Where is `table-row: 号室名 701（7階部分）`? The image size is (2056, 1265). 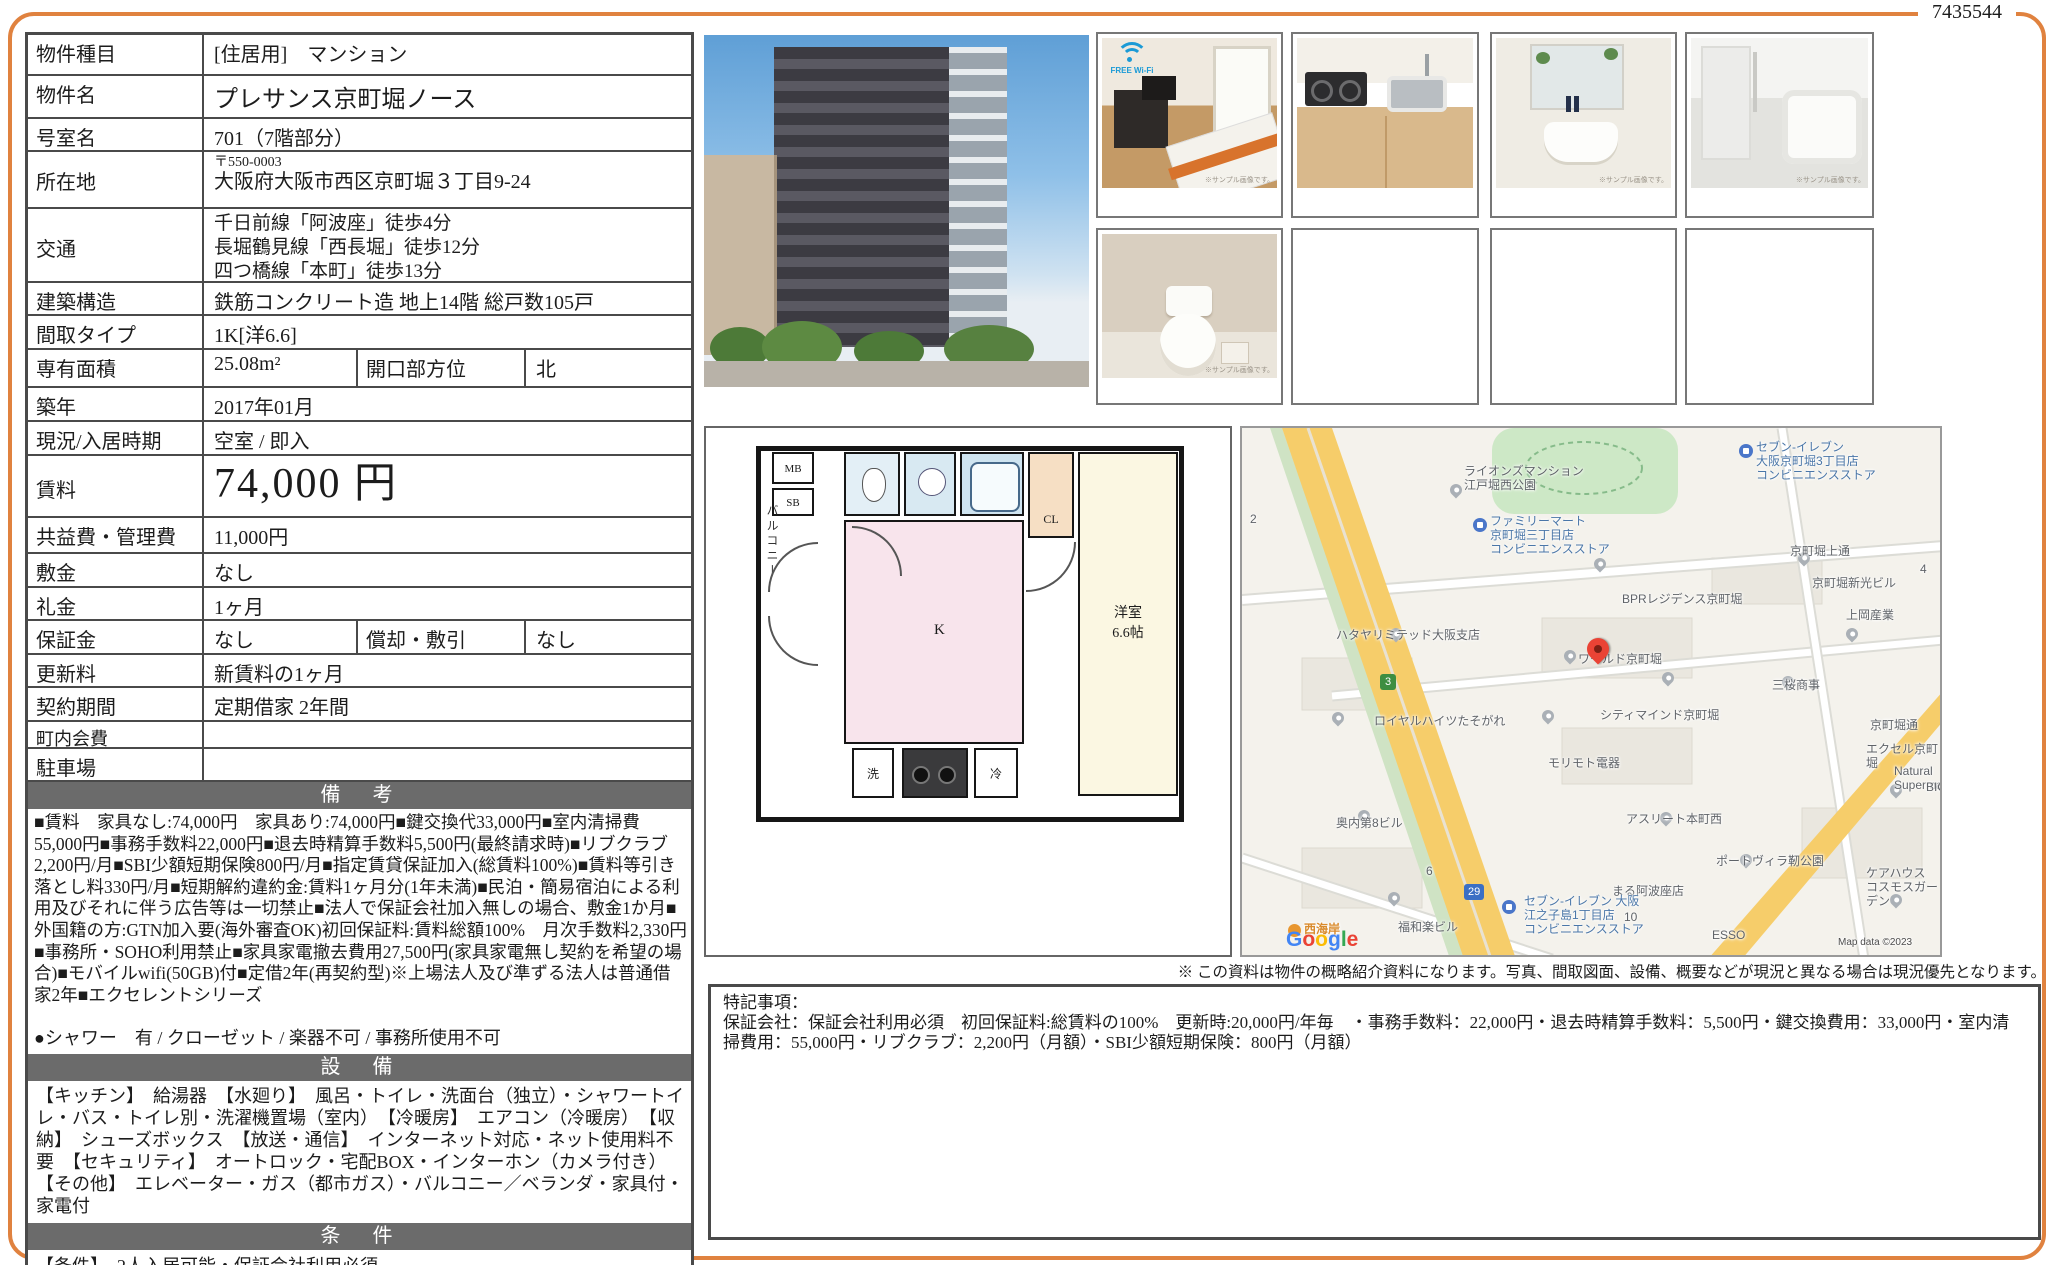
table-row: 号室名 701（7階部分） is located at coordinates (359, 135).